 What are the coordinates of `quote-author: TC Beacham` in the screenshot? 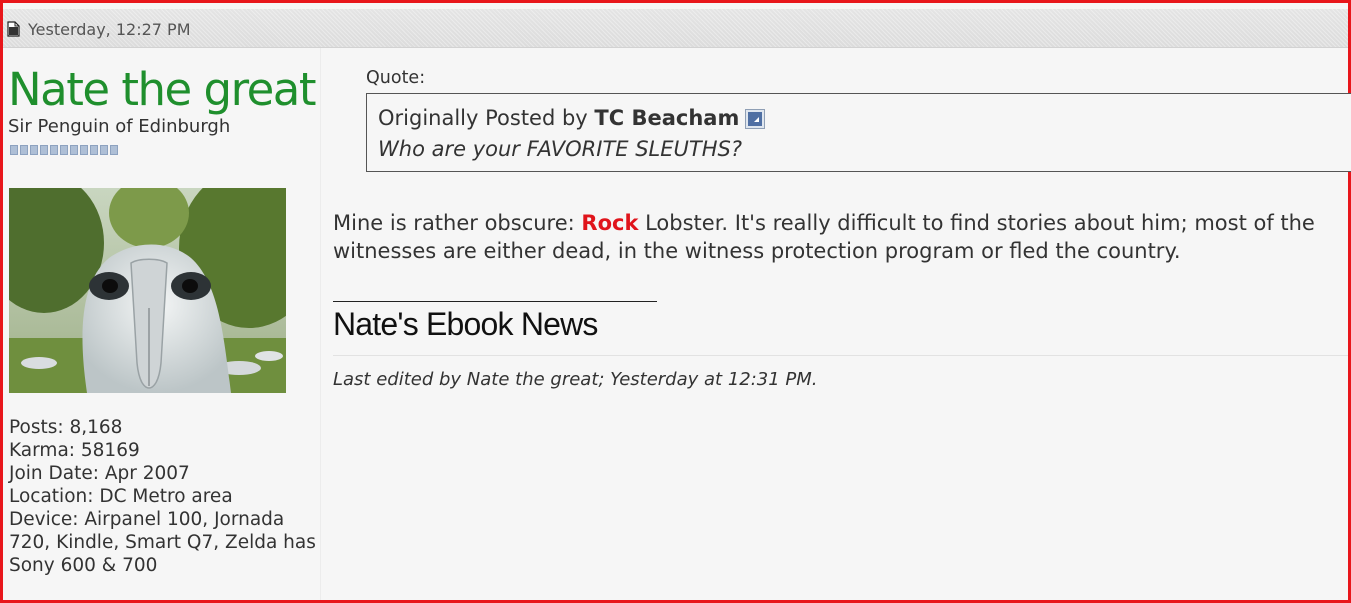 It's located at (667, 118).